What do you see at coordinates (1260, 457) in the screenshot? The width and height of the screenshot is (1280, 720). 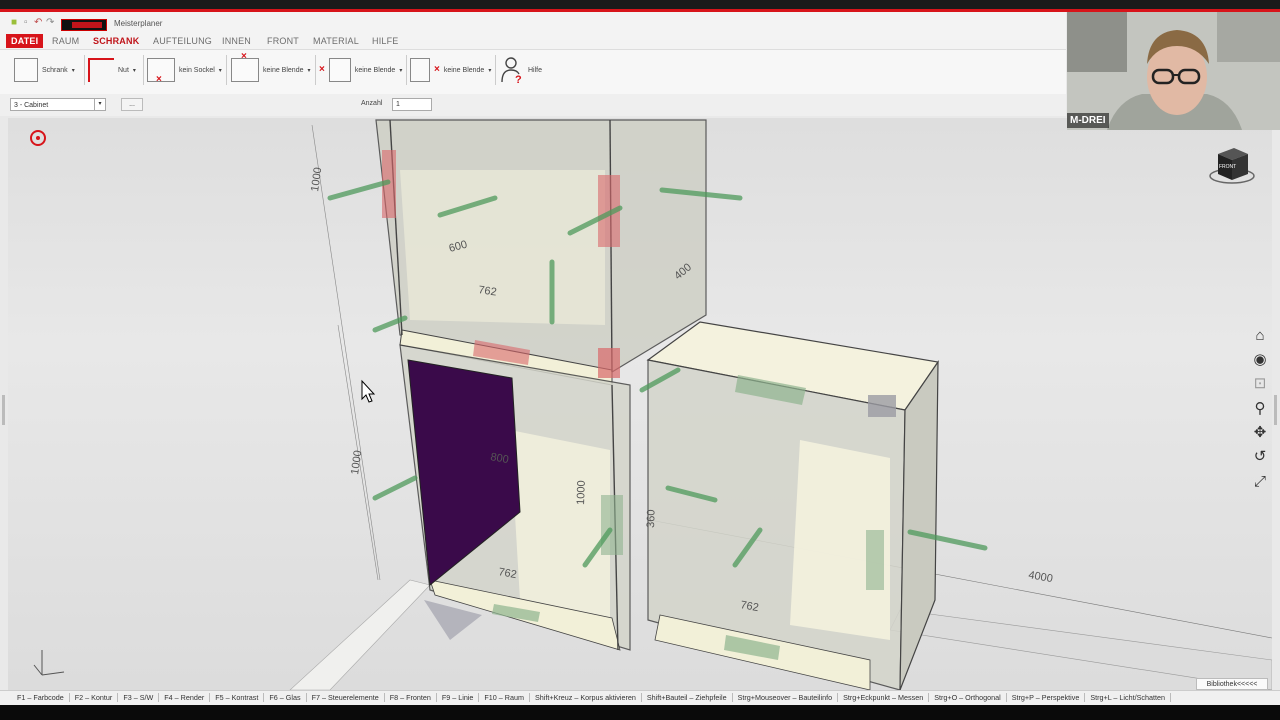 I see `undo-view-icon: ↺` at bounding box center [1260, 457].